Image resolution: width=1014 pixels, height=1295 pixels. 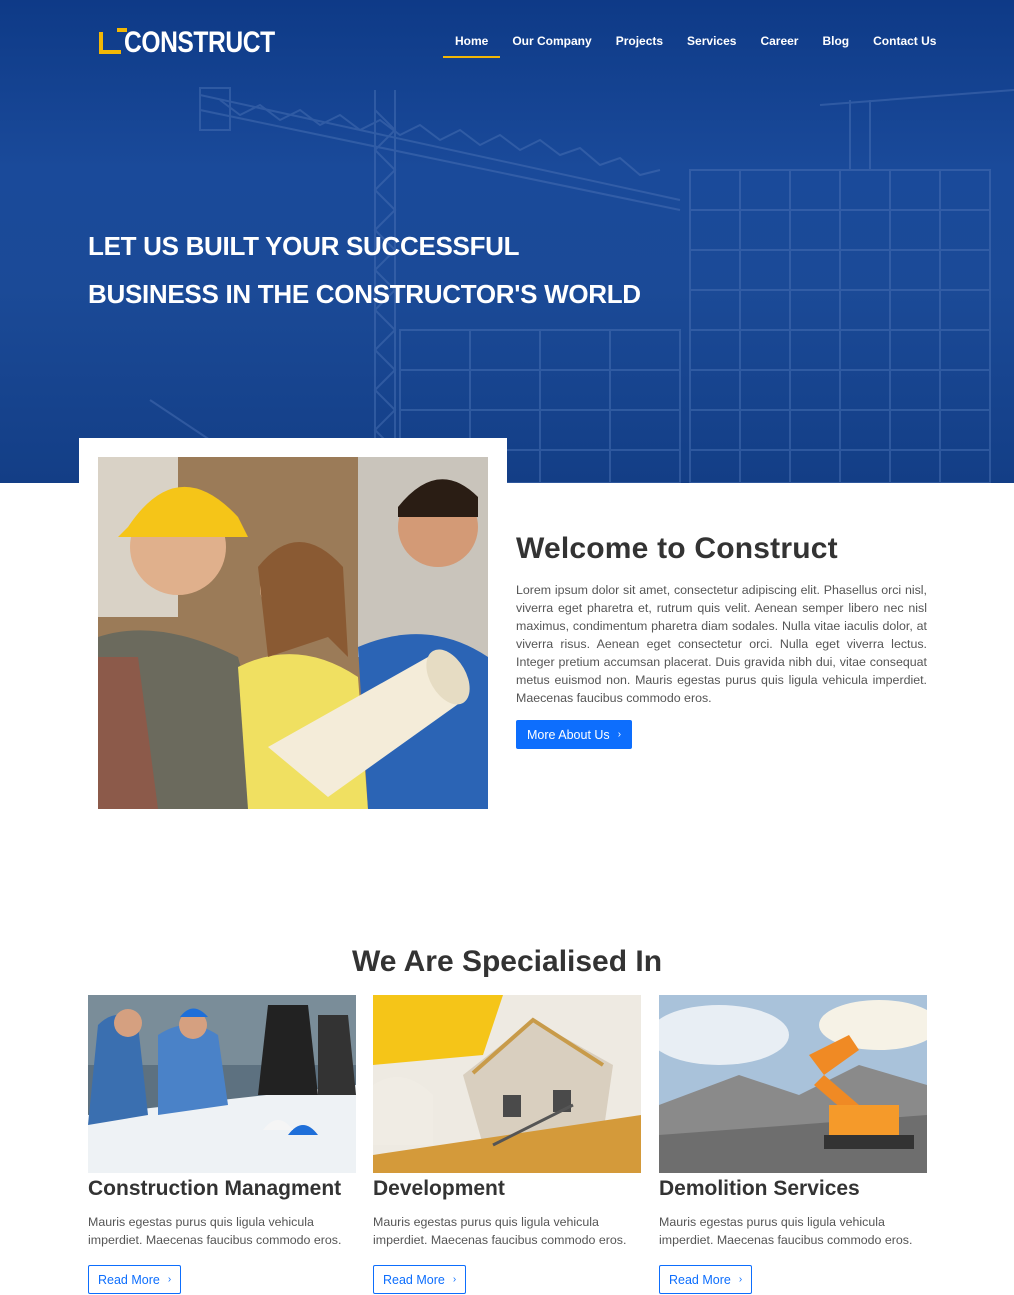 What do you see at coordinates (222, 1084) in the screenshot?
I see `construction-management-image` at bounding box center [222, 1084].